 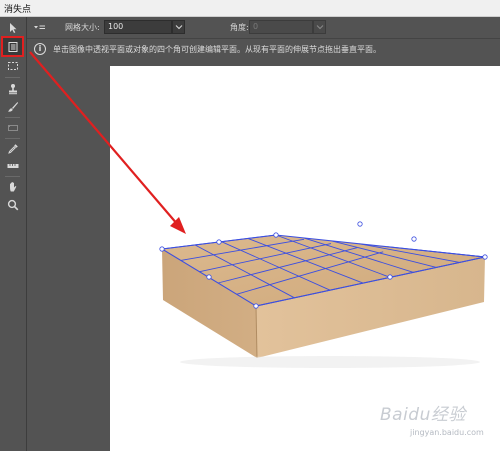 What do you see at coordinates (138, 27) in the screenshot?
I see `grid-size-input: 100` at bounding box center [138, 27].